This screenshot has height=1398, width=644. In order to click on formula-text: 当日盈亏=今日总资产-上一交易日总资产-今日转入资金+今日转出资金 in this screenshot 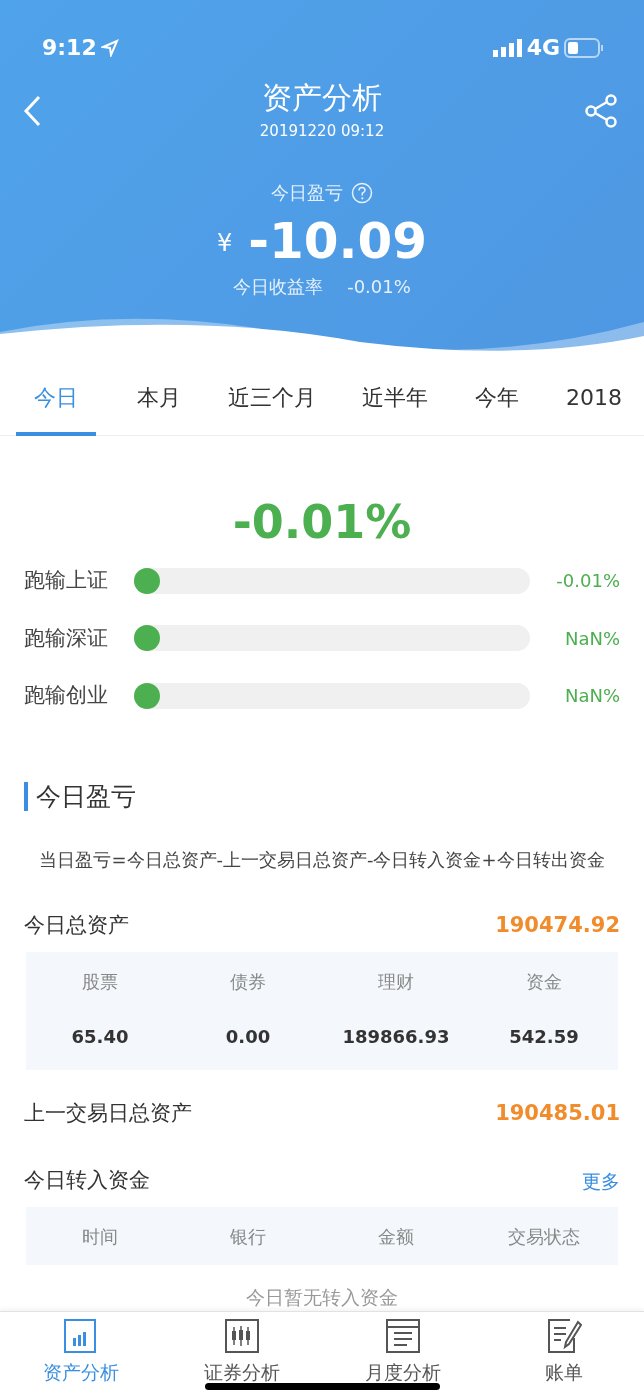, I will do `click(322, 859)`.